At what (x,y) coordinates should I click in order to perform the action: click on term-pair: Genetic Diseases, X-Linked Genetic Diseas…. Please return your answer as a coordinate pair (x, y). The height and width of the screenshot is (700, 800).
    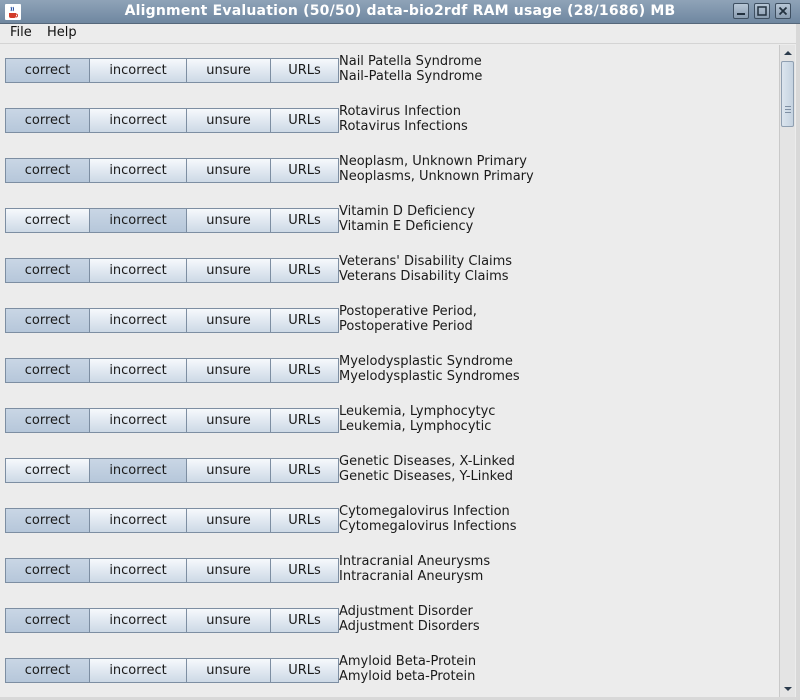
    Looking at the image, I should click on (427, 469).